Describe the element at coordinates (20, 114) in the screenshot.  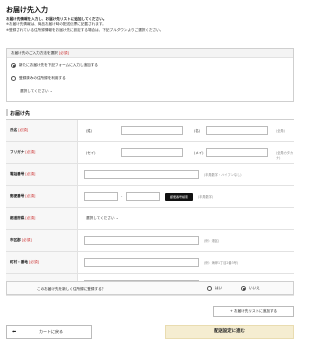
I see `section-title: お届け先` at that location.